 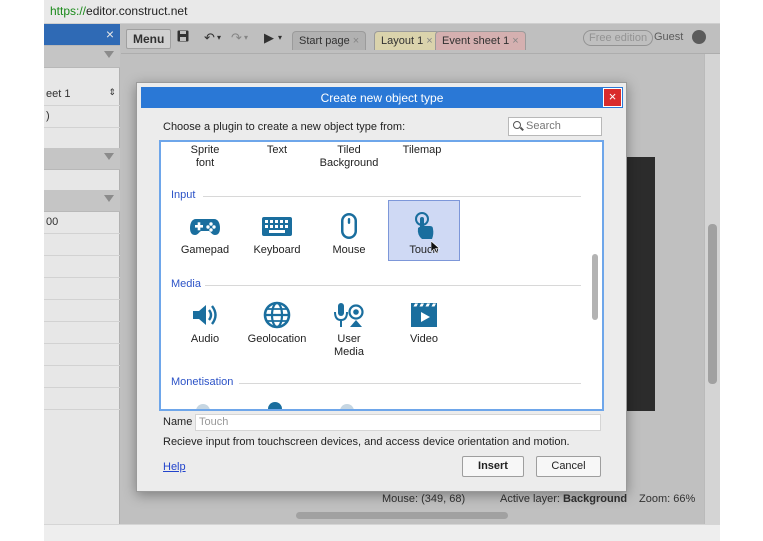 I want to click on plugin-label: Mouse, so click(x=349, y=250).